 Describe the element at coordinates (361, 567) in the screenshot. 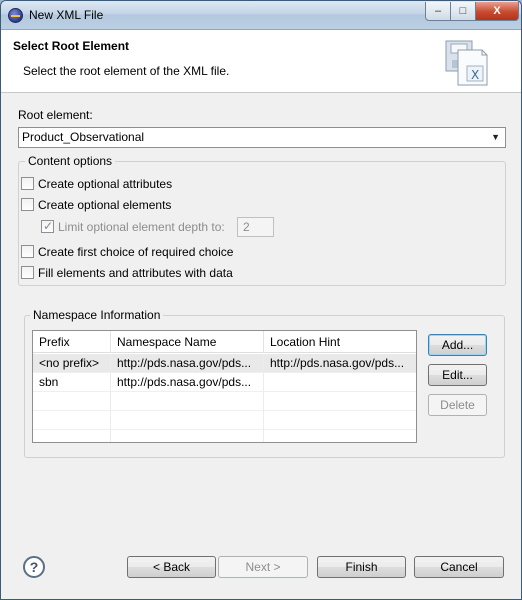

I see `finish-button: Finish` at that location.